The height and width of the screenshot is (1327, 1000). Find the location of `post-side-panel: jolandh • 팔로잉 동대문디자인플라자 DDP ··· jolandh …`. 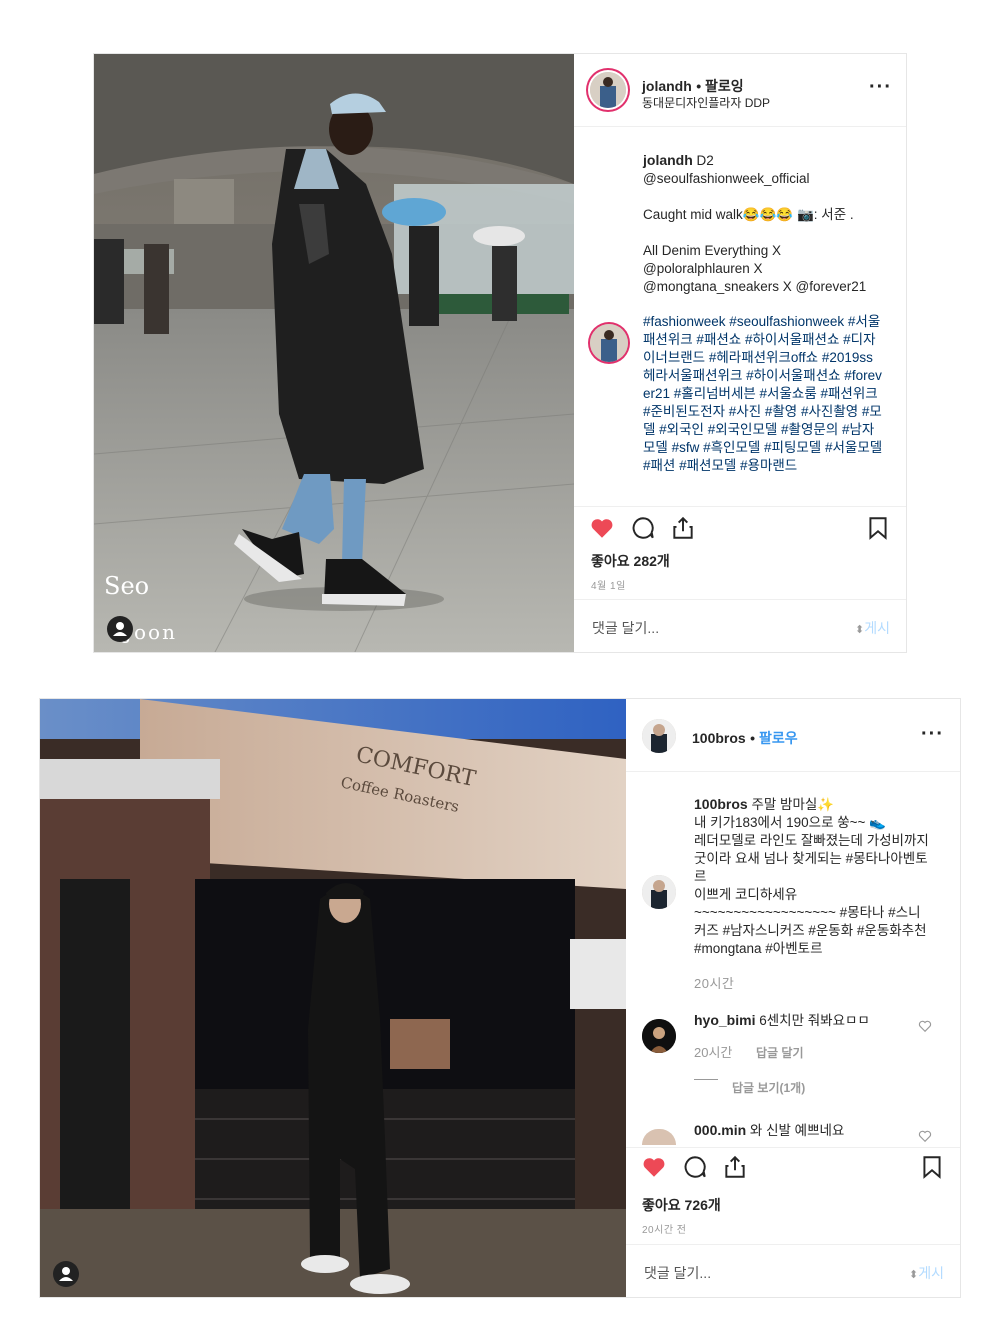

post-side-panel: jolandh • 팔로잉 동대문디자인플라자 DDP ··· jolandh … is located at coordinates (740, 353).